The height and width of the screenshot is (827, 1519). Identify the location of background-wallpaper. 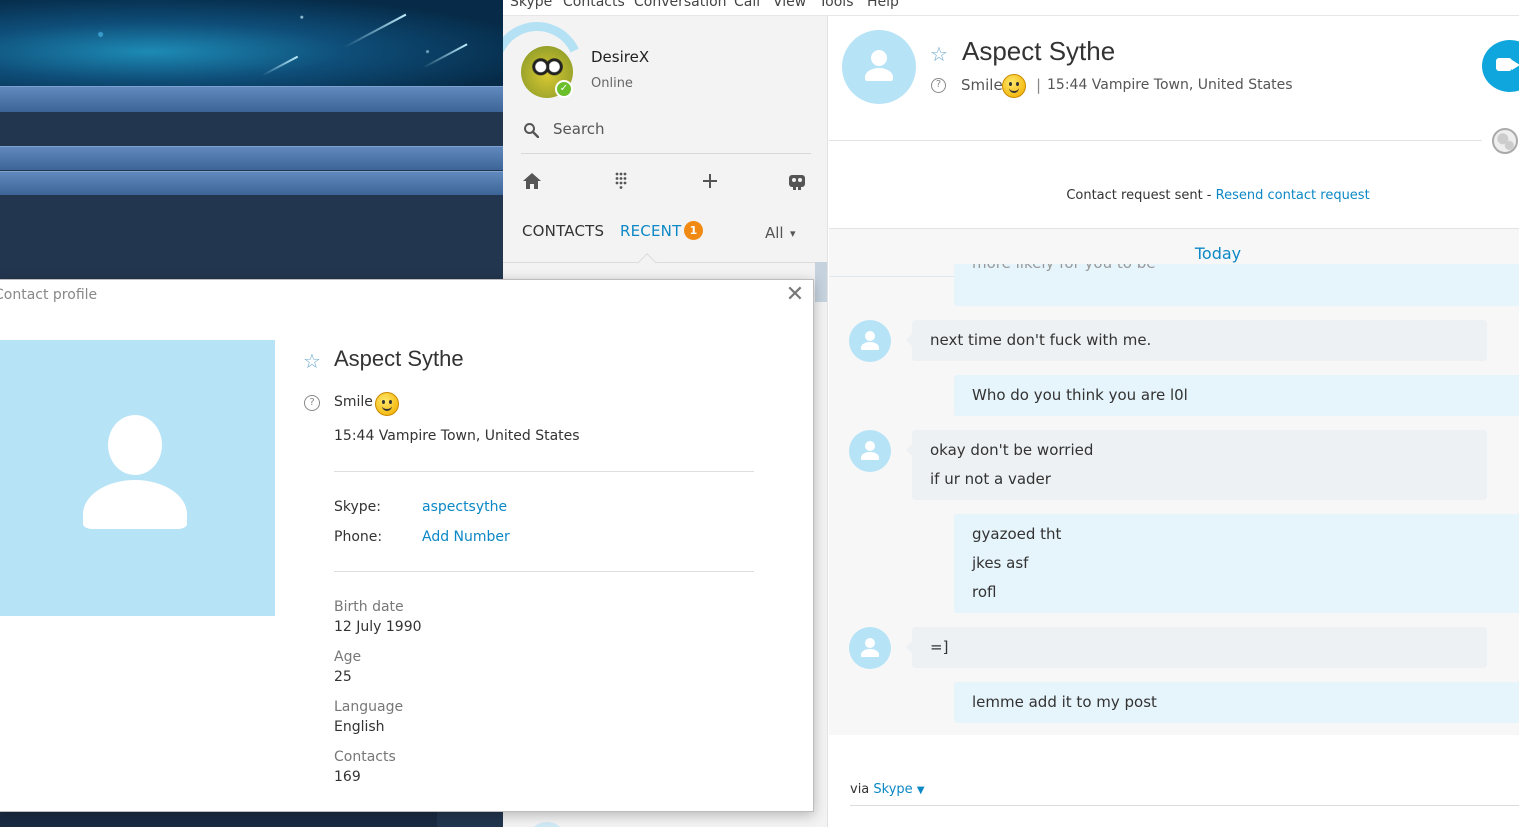
(251, 43).